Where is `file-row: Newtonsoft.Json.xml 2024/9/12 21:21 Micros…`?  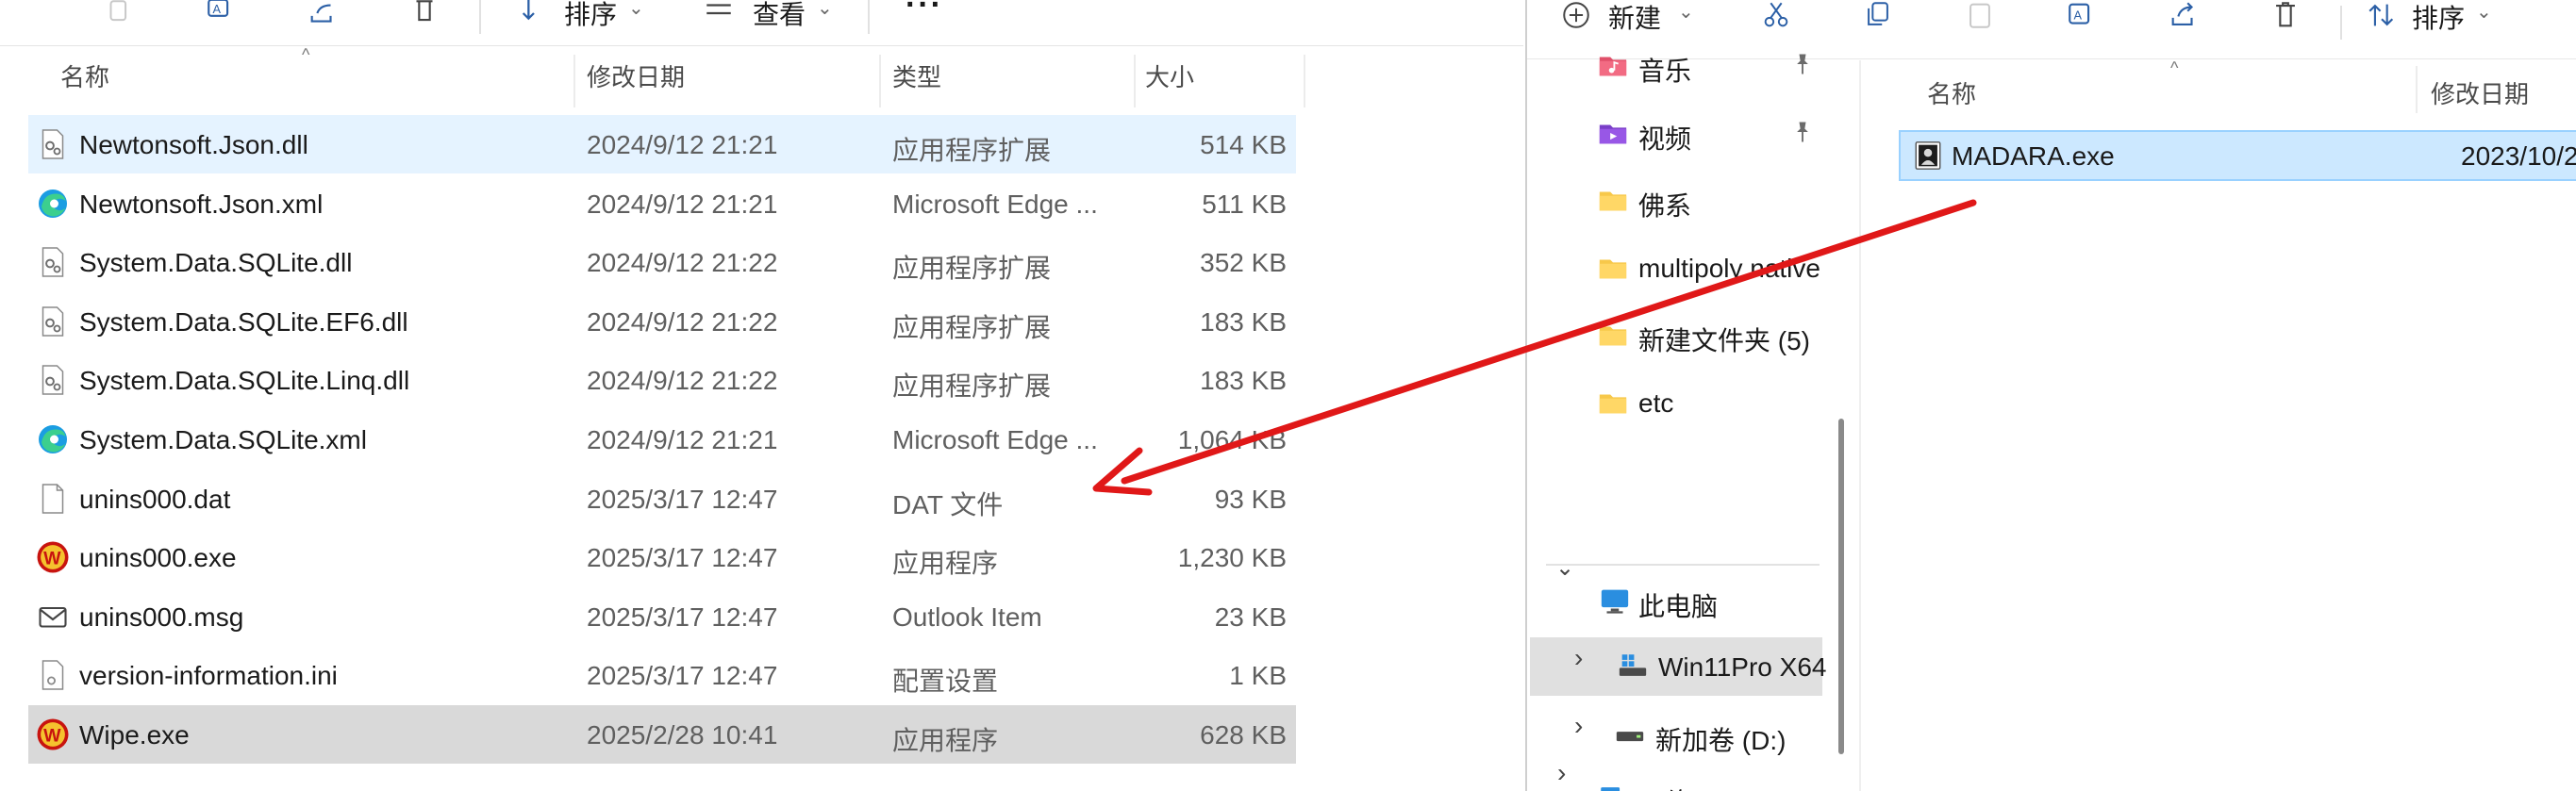 file-row: Newtonsoft.Json.xml 2024/9/12 21:21 Micros… is located at coordinates (662, 203).